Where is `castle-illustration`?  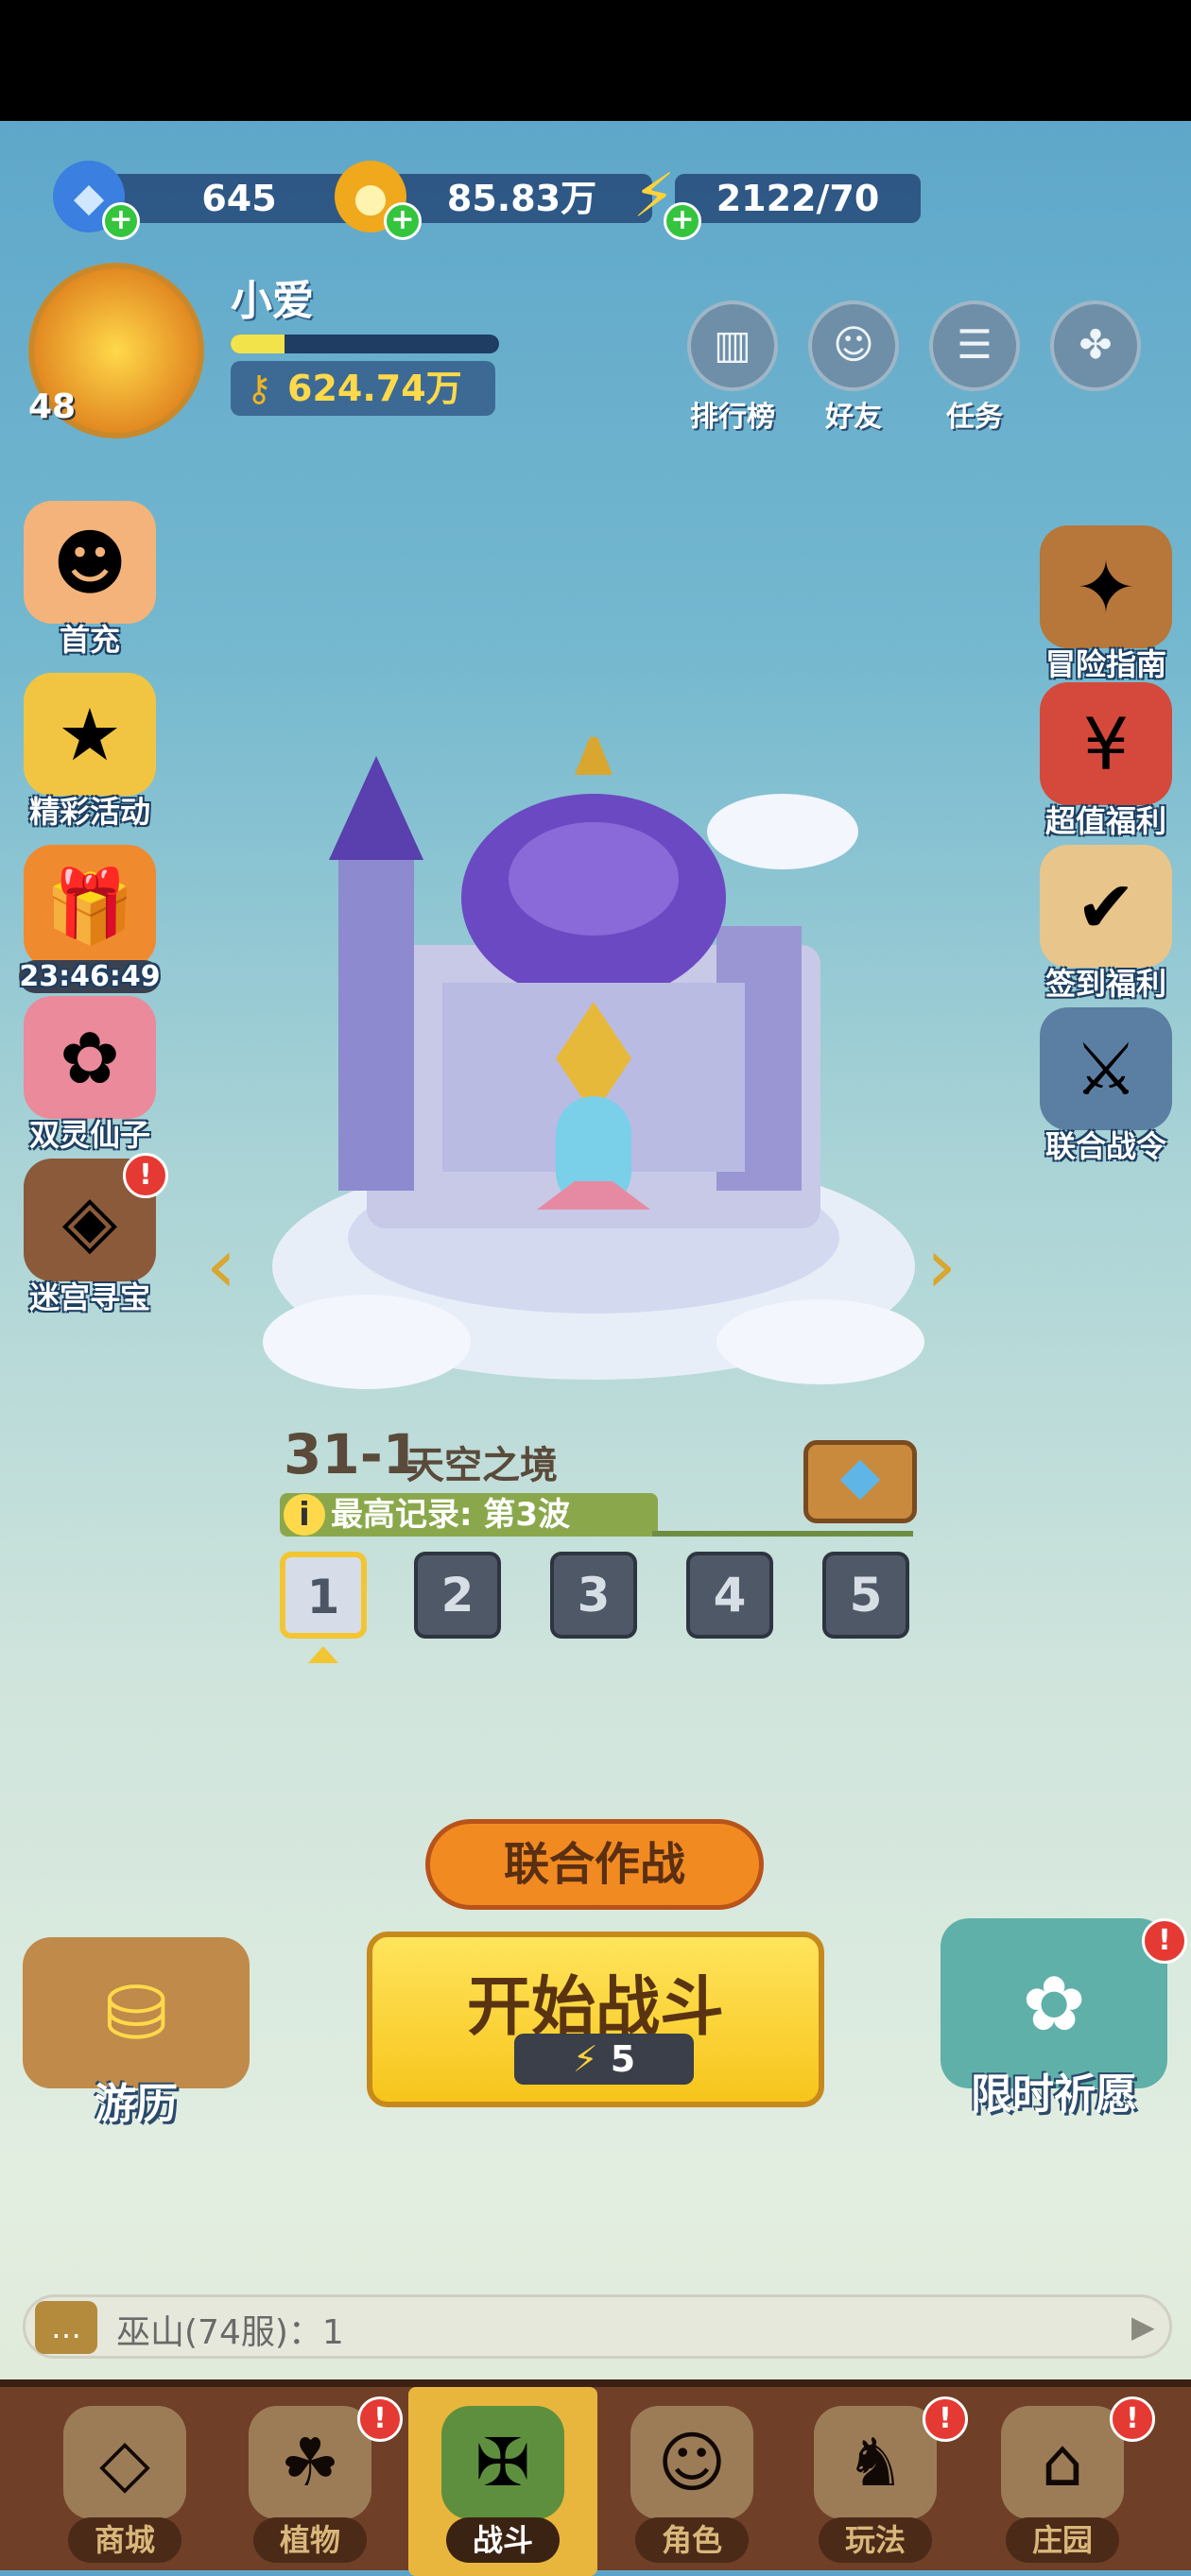 castle-illustration is located at coordinates (593, 1063).